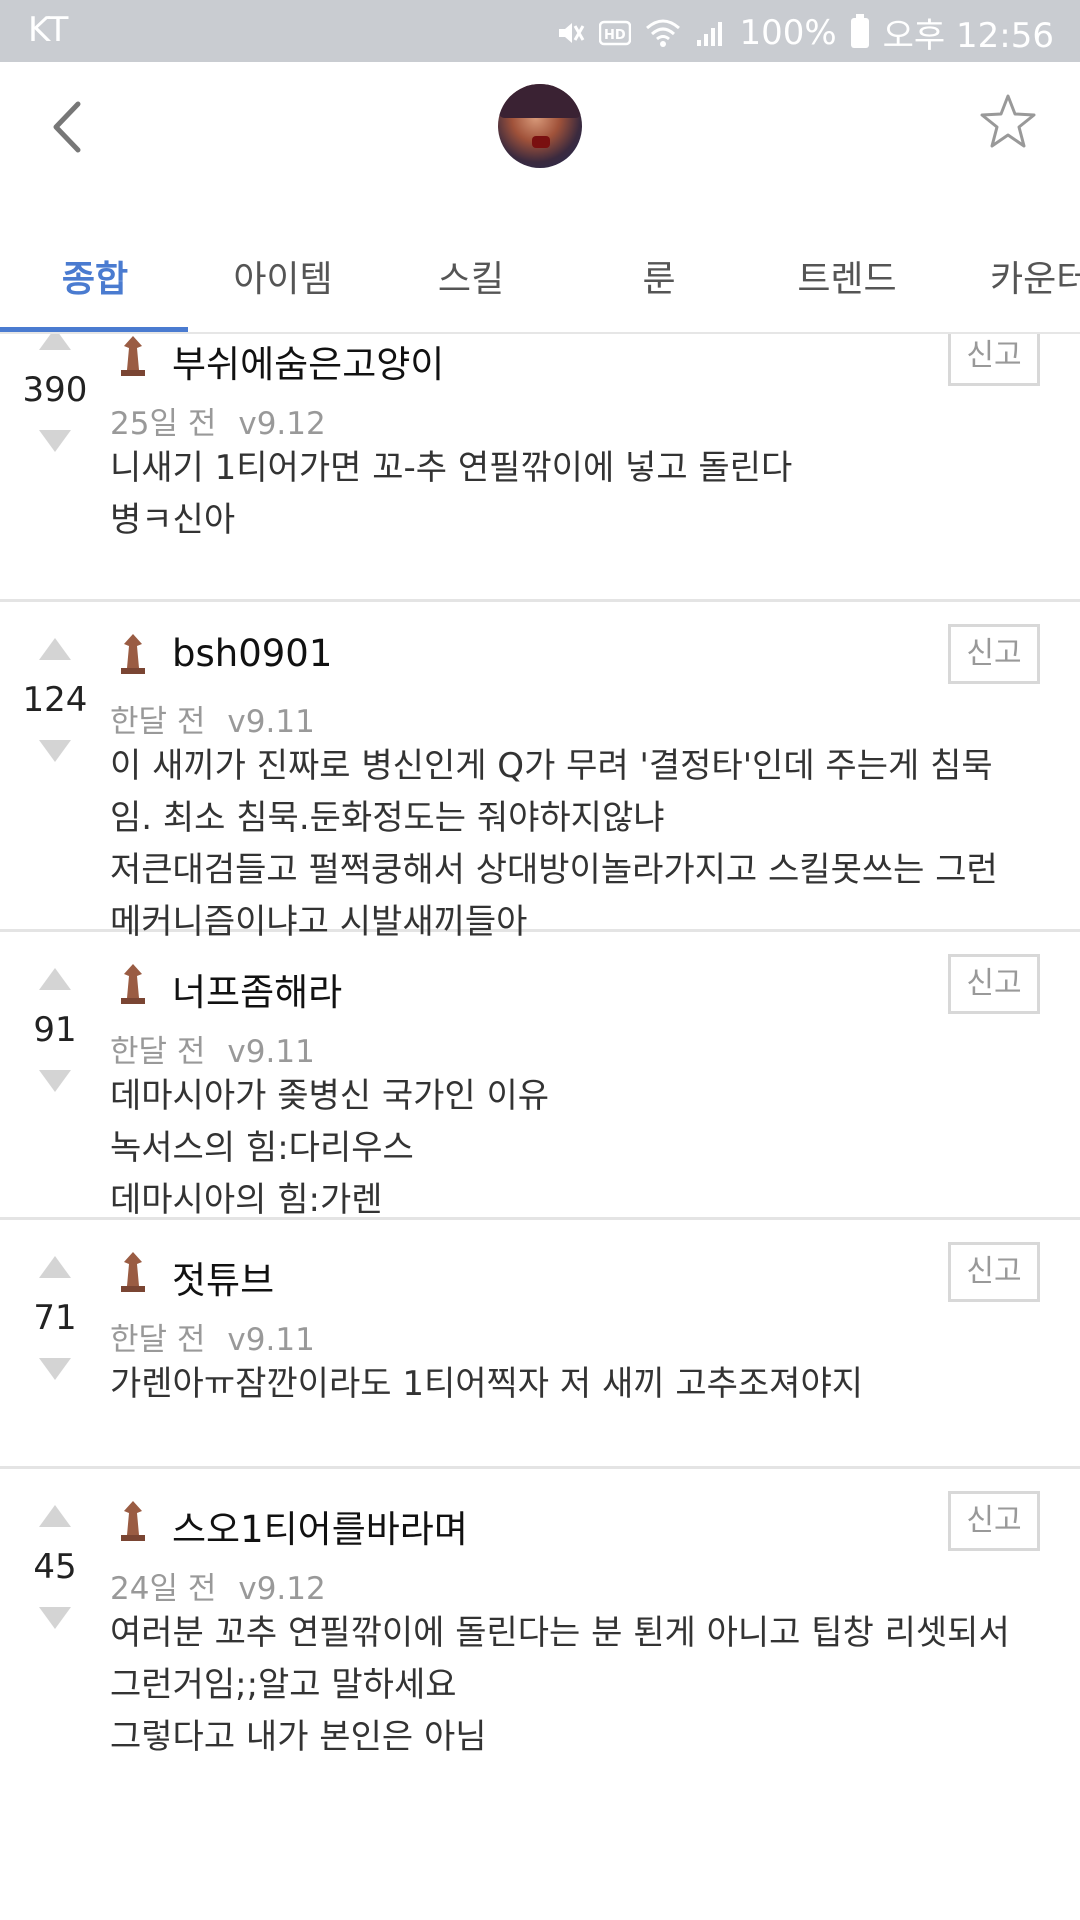  I want to click on signal-icon, so click(710, 33).